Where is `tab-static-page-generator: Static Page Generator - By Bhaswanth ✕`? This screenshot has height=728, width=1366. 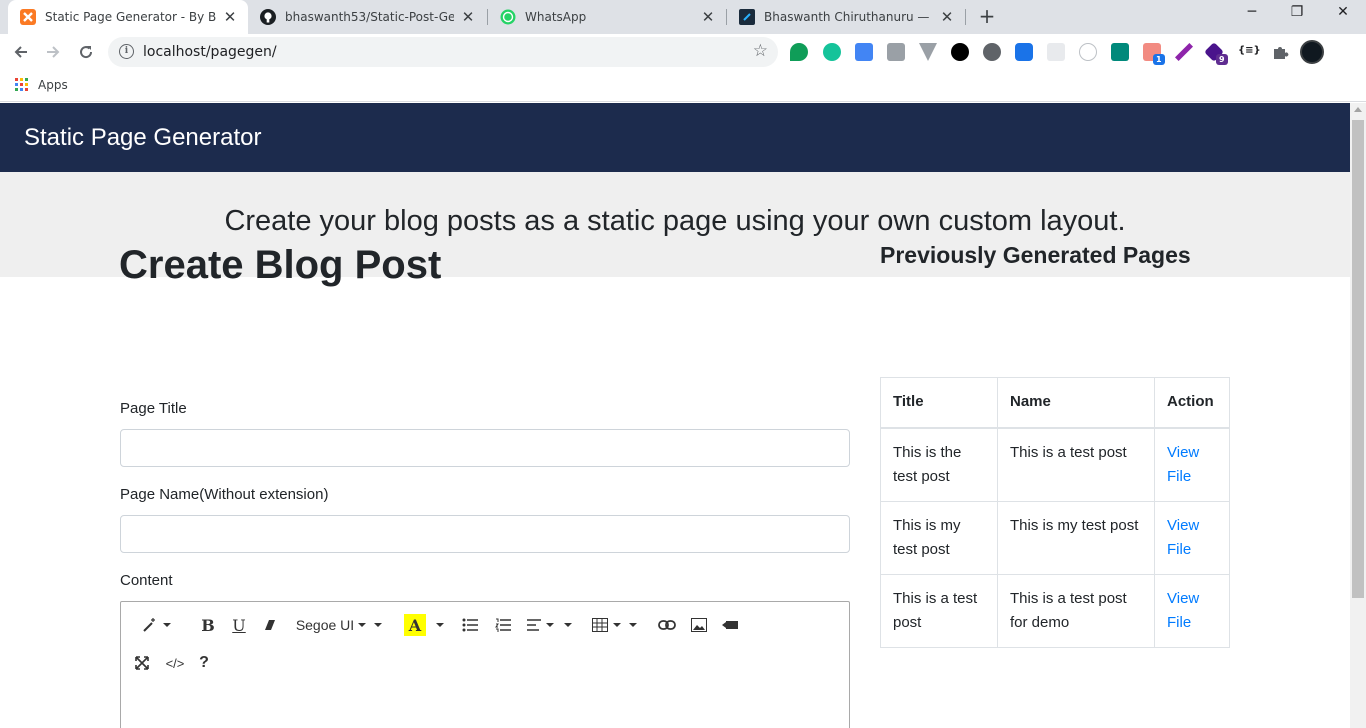 tab-static-page-generator: Static Page Generator - By Bhaswanth ✕ is located at coordinates (128, 17).